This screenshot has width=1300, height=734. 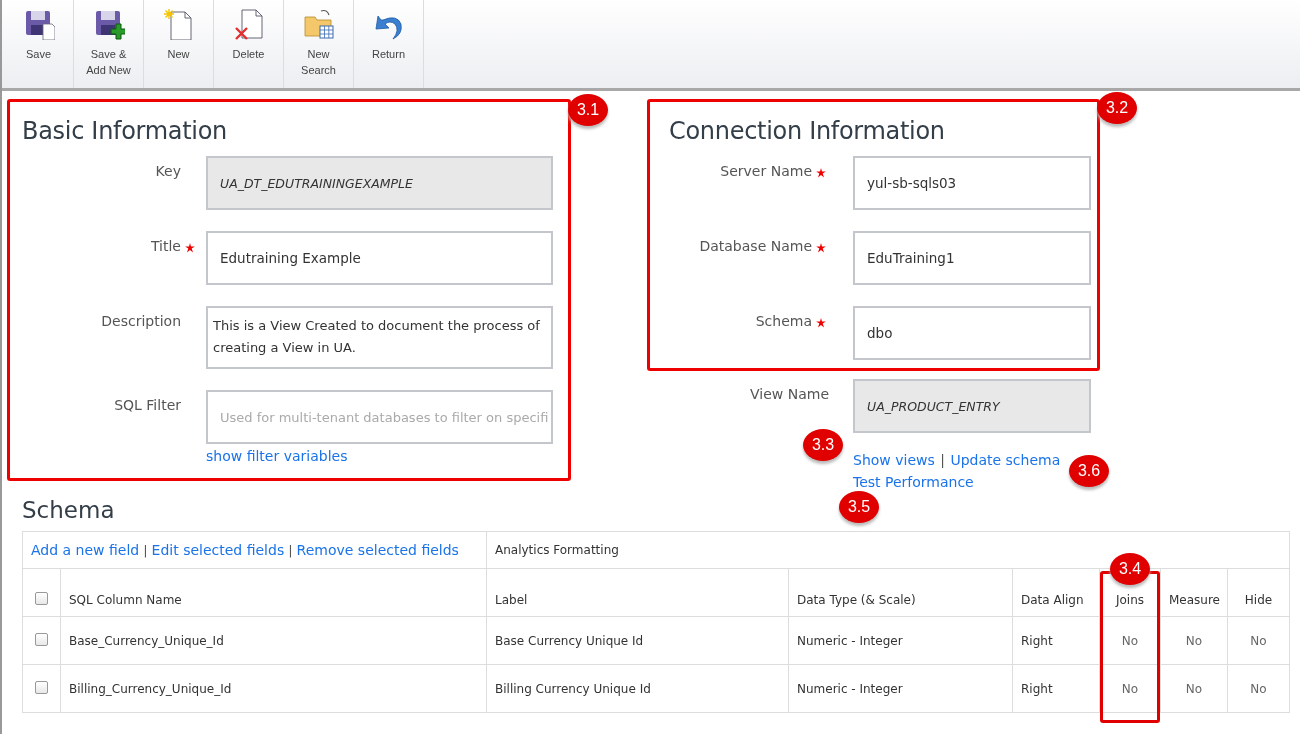 What do you see at coordinates (856, 599) in the screenshot?
I see `column-header: Data Type (& Scale)` at bounding box center [856, 599].